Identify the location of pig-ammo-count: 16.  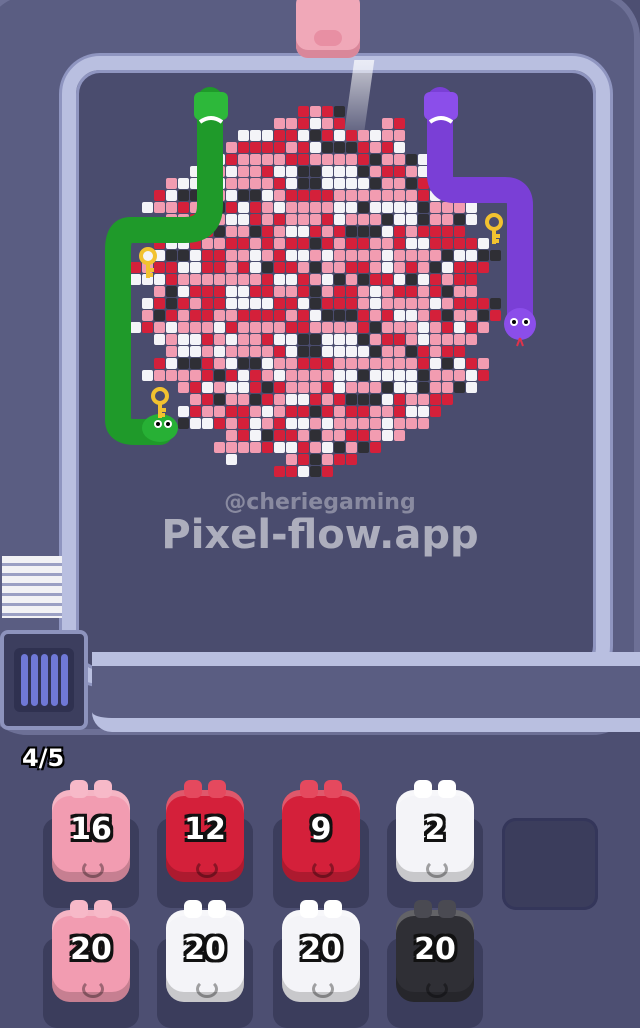
(91, 829).